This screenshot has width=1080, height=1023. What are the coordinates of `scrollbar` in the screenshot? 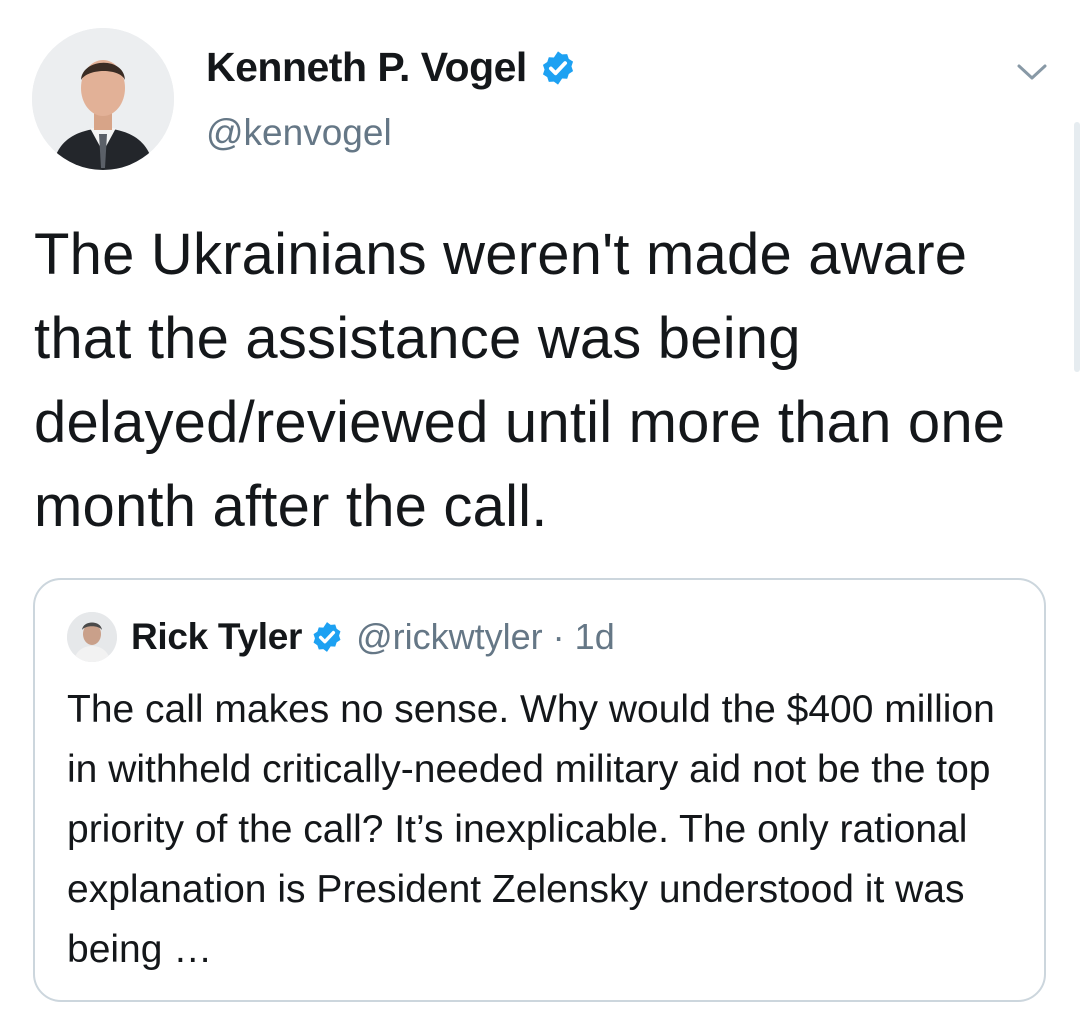 It's located at (1077, 247).